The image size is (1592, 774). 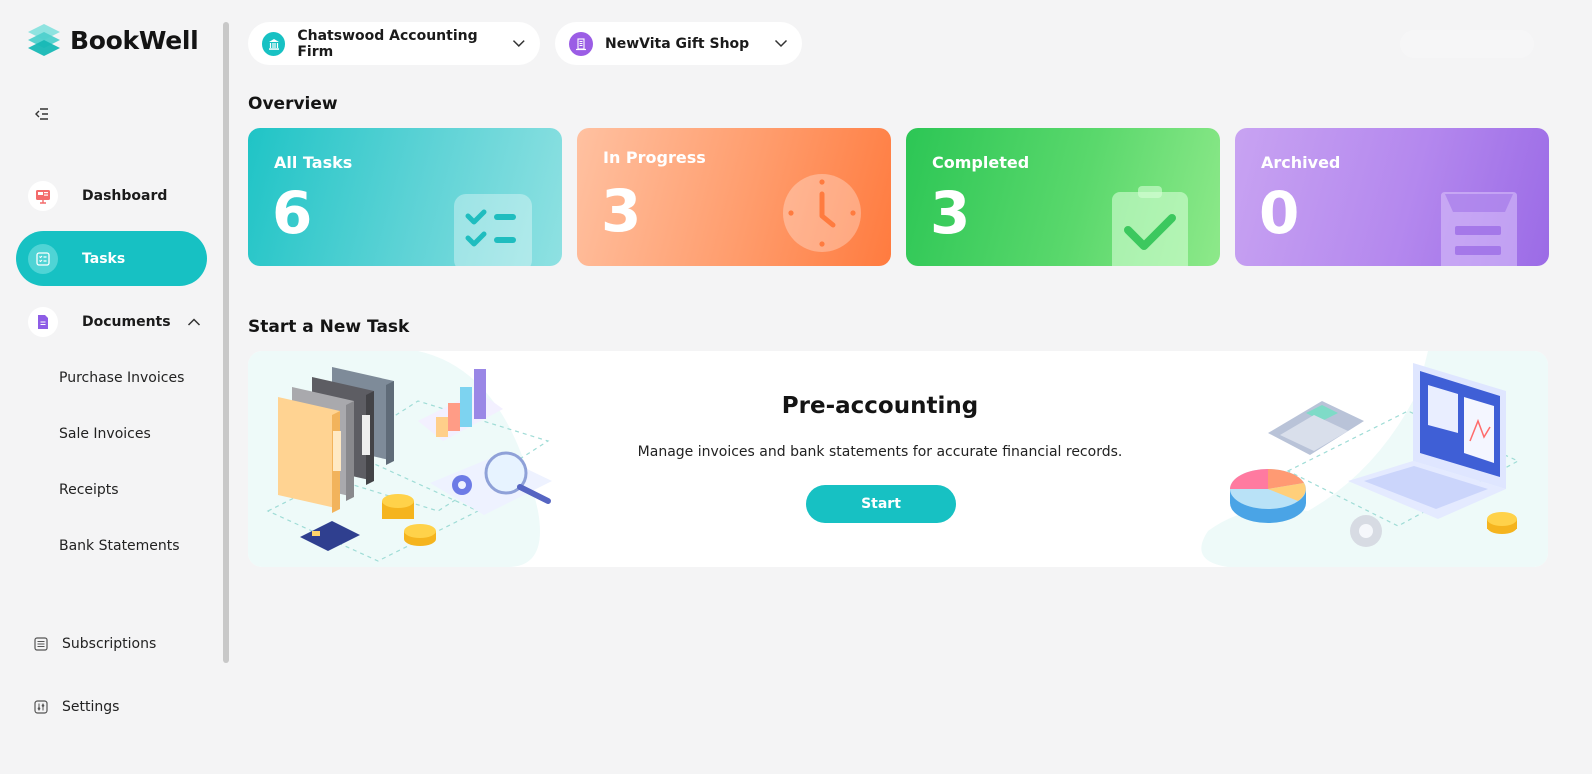 I want to click on sidebar-subitem-bank-statements: Bank Statements, so click(x=119, y=546).